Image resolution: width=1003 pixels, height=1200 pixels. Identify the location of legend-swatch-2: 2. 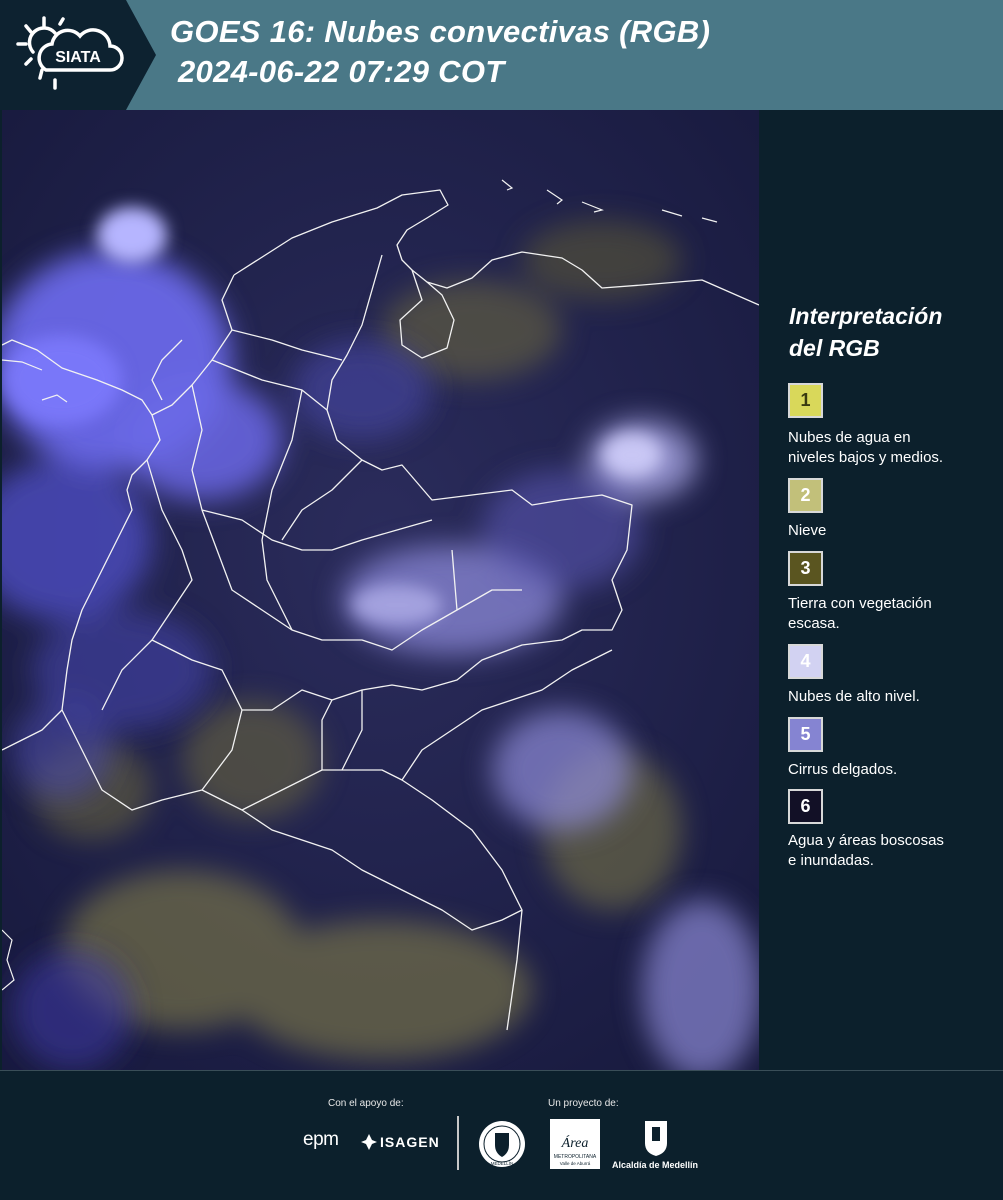
(805, 495).